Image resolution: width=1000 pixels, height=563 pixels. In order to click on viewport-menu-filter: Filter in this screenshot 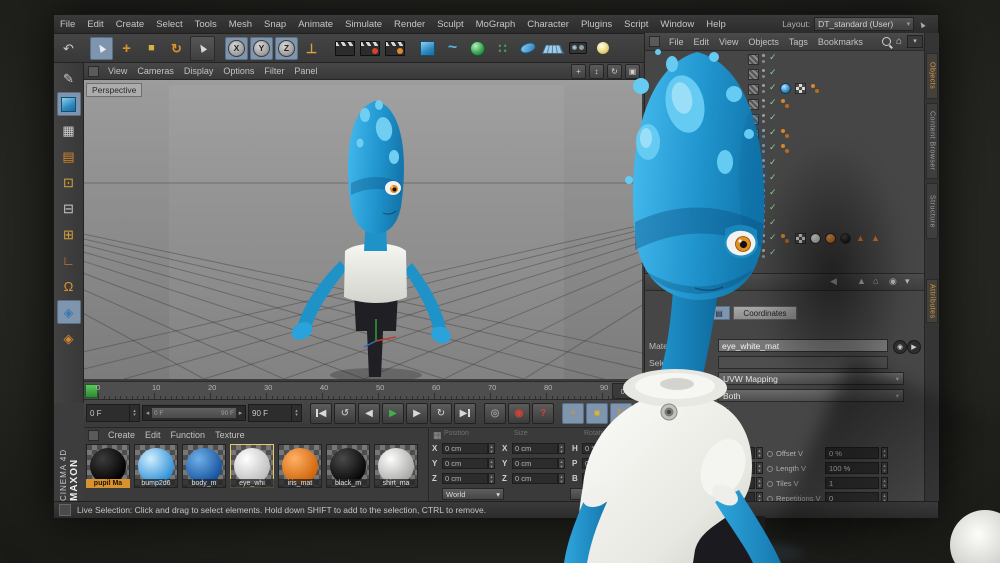, I will do `click(274, 71)`.